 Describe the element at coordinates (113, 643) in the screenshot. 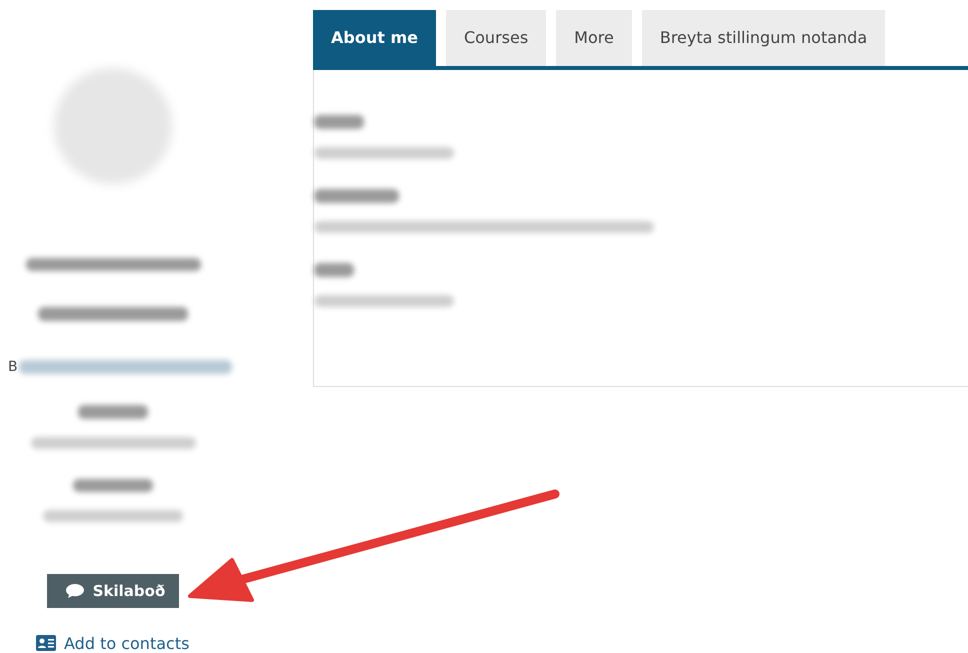

I see `add-contacts-link: Add to contacts` at that location.